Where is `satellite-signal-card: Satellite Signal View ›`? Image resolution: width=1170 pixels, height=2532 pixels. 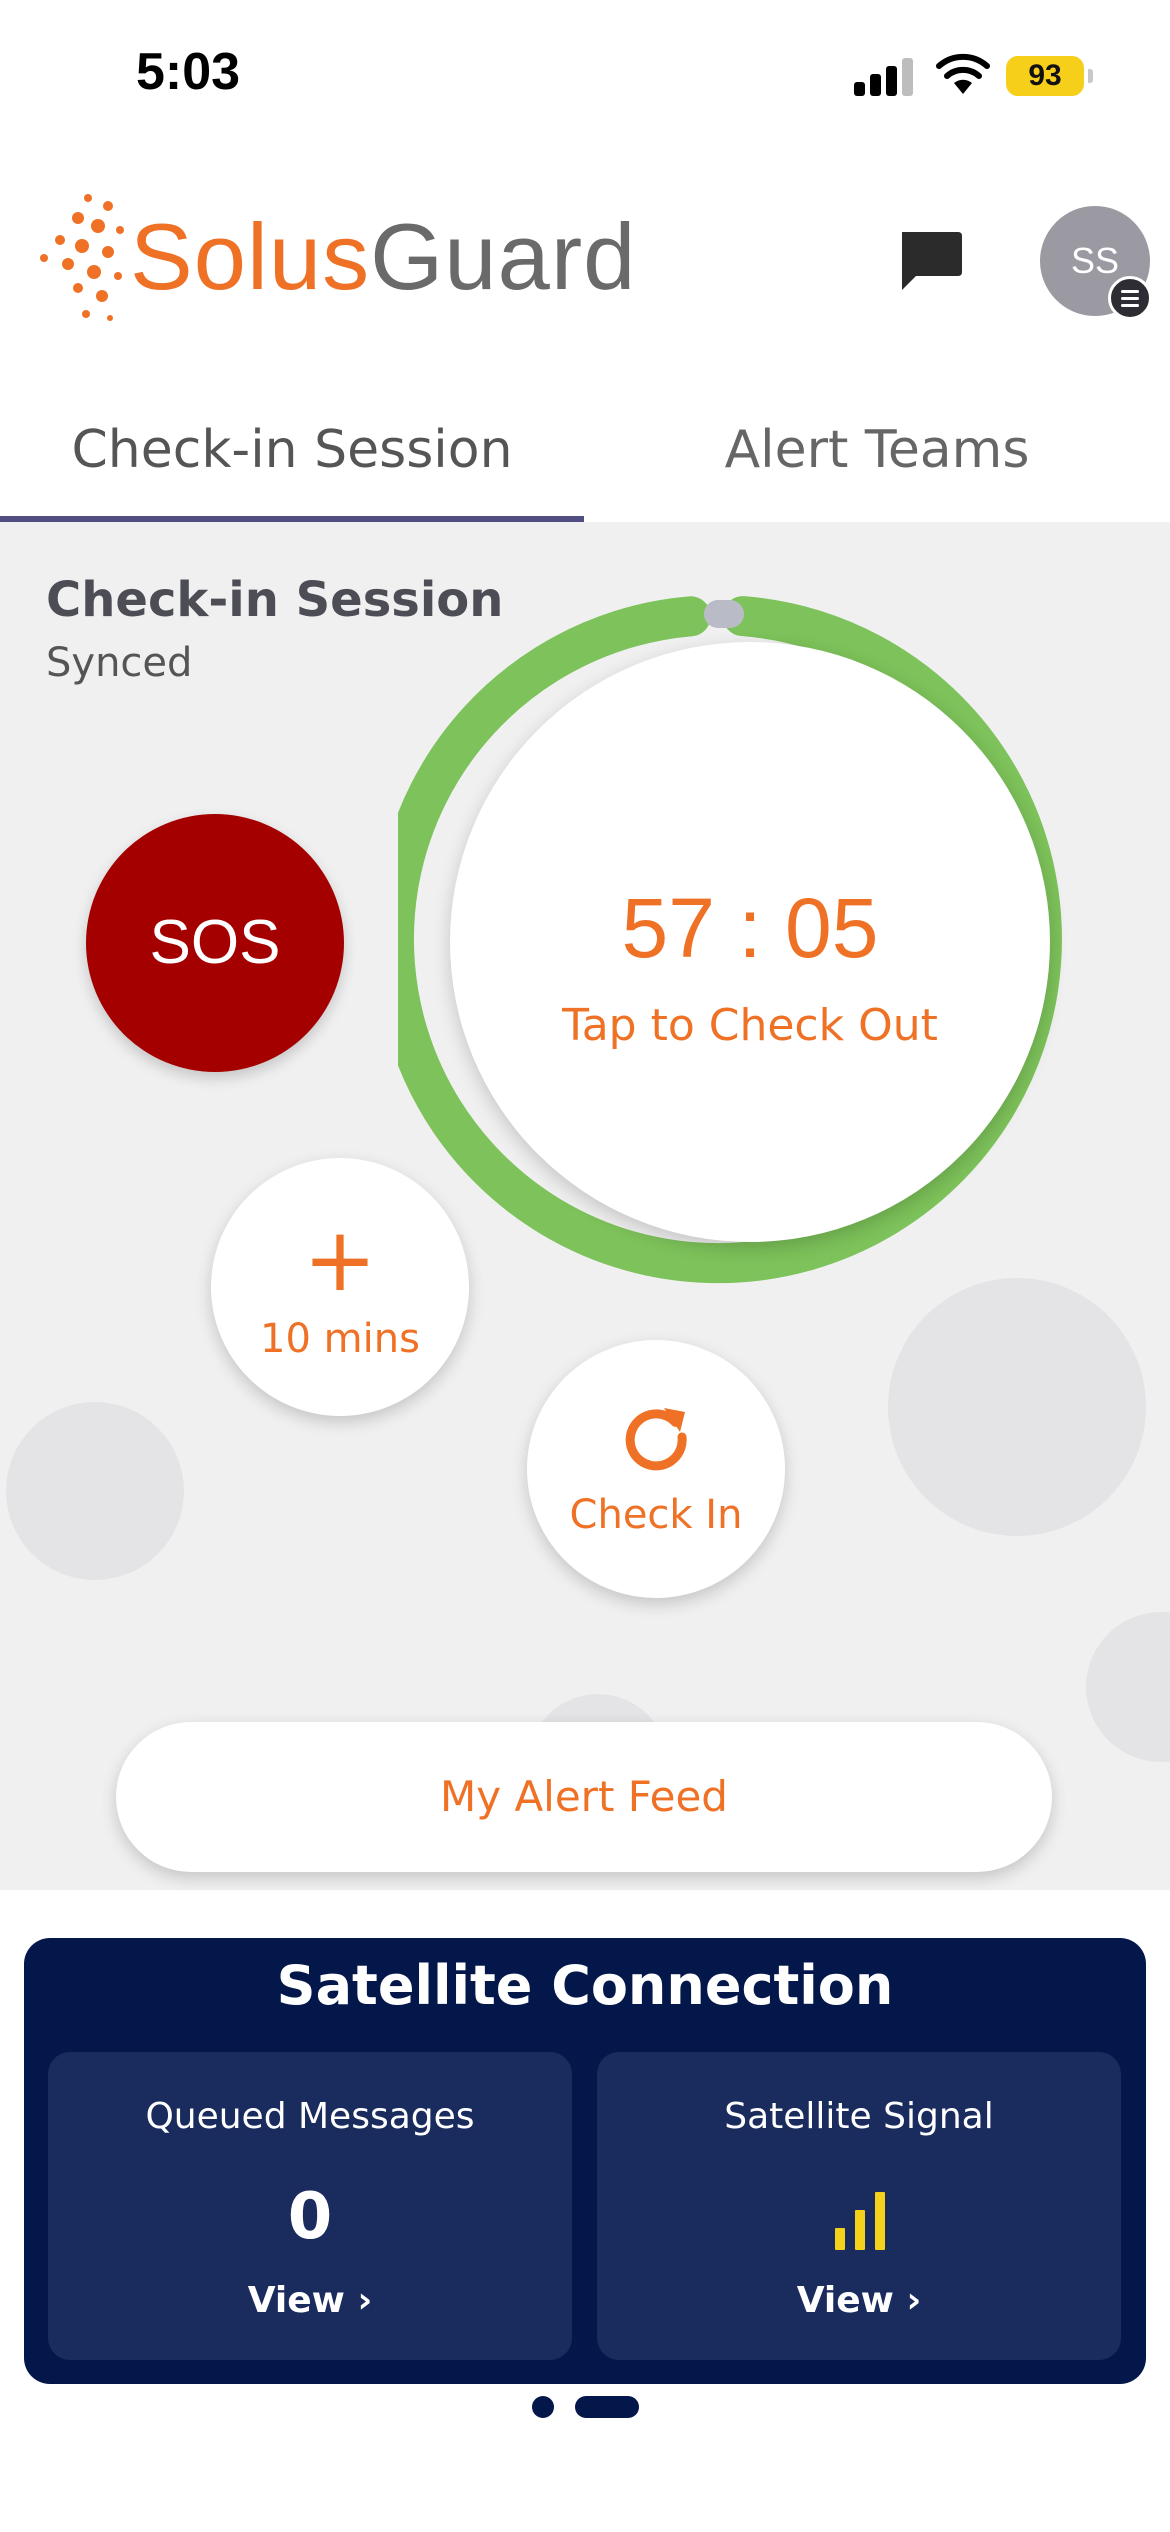 satellite-signal-card: Satellite Signal View › is located at coordinates (859, 2206).